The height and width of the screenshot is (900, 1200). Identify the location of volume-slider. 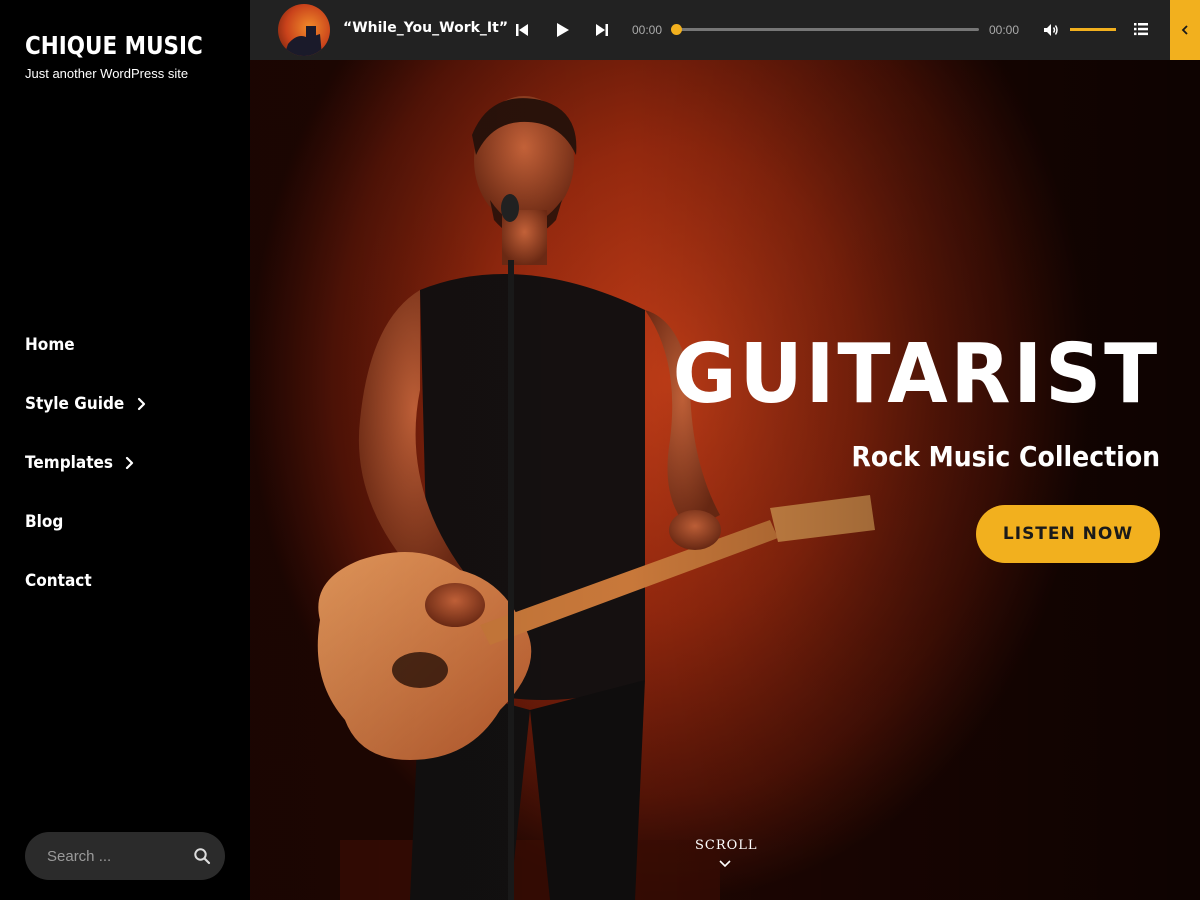
(1093, 29).